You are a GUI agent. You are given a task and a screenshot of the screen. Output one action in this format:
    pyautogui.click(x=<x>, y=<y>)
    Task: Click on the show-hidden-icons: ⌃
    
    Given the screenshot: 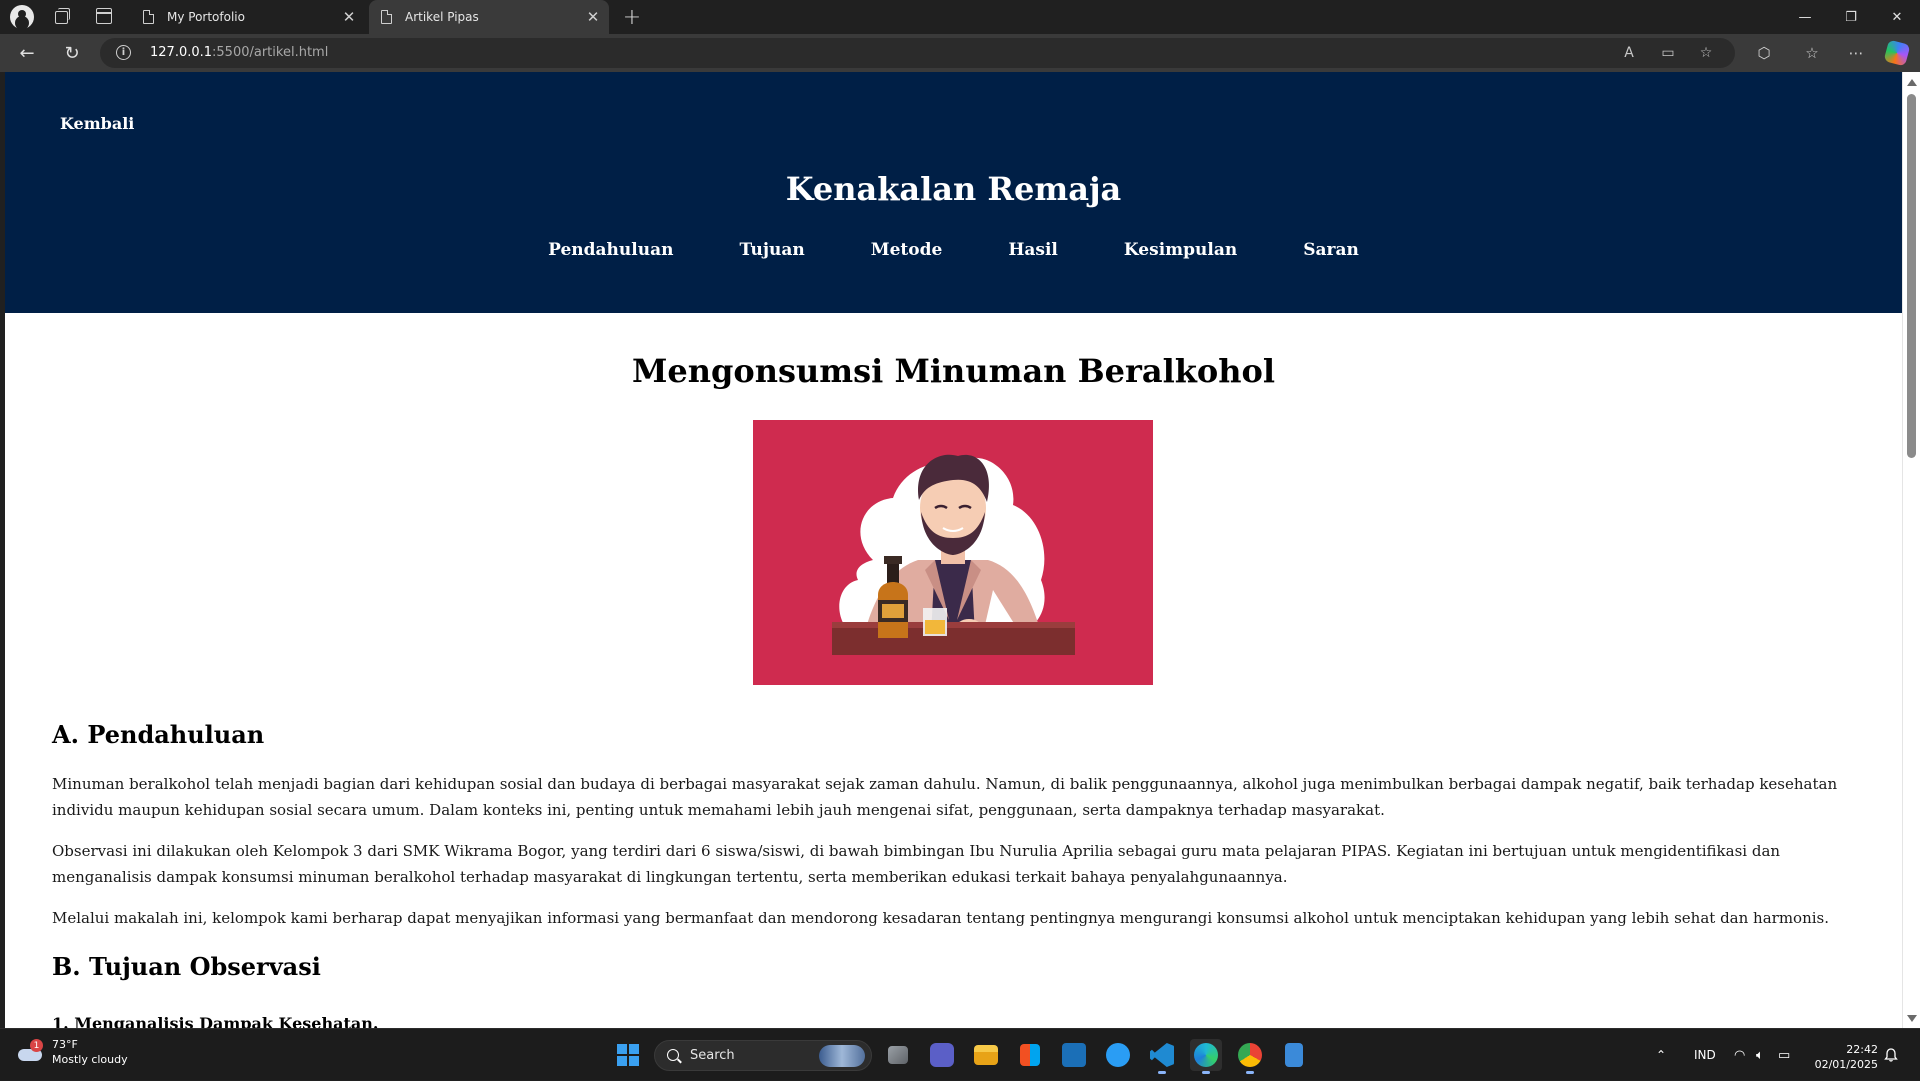 What is the action you would take?
    pyautogui.click(x=1661, y=1055)
    